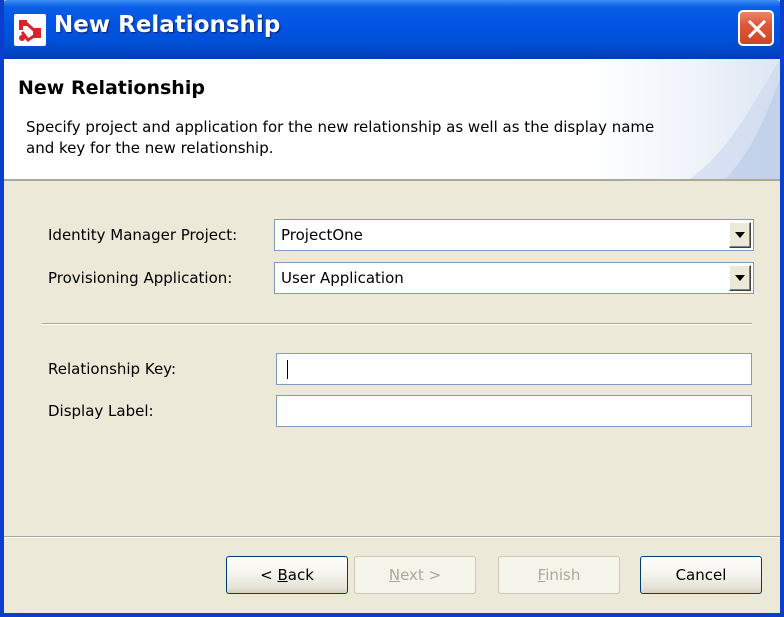  I want to click on display-label-label: Display Label:, so click(101, 411).